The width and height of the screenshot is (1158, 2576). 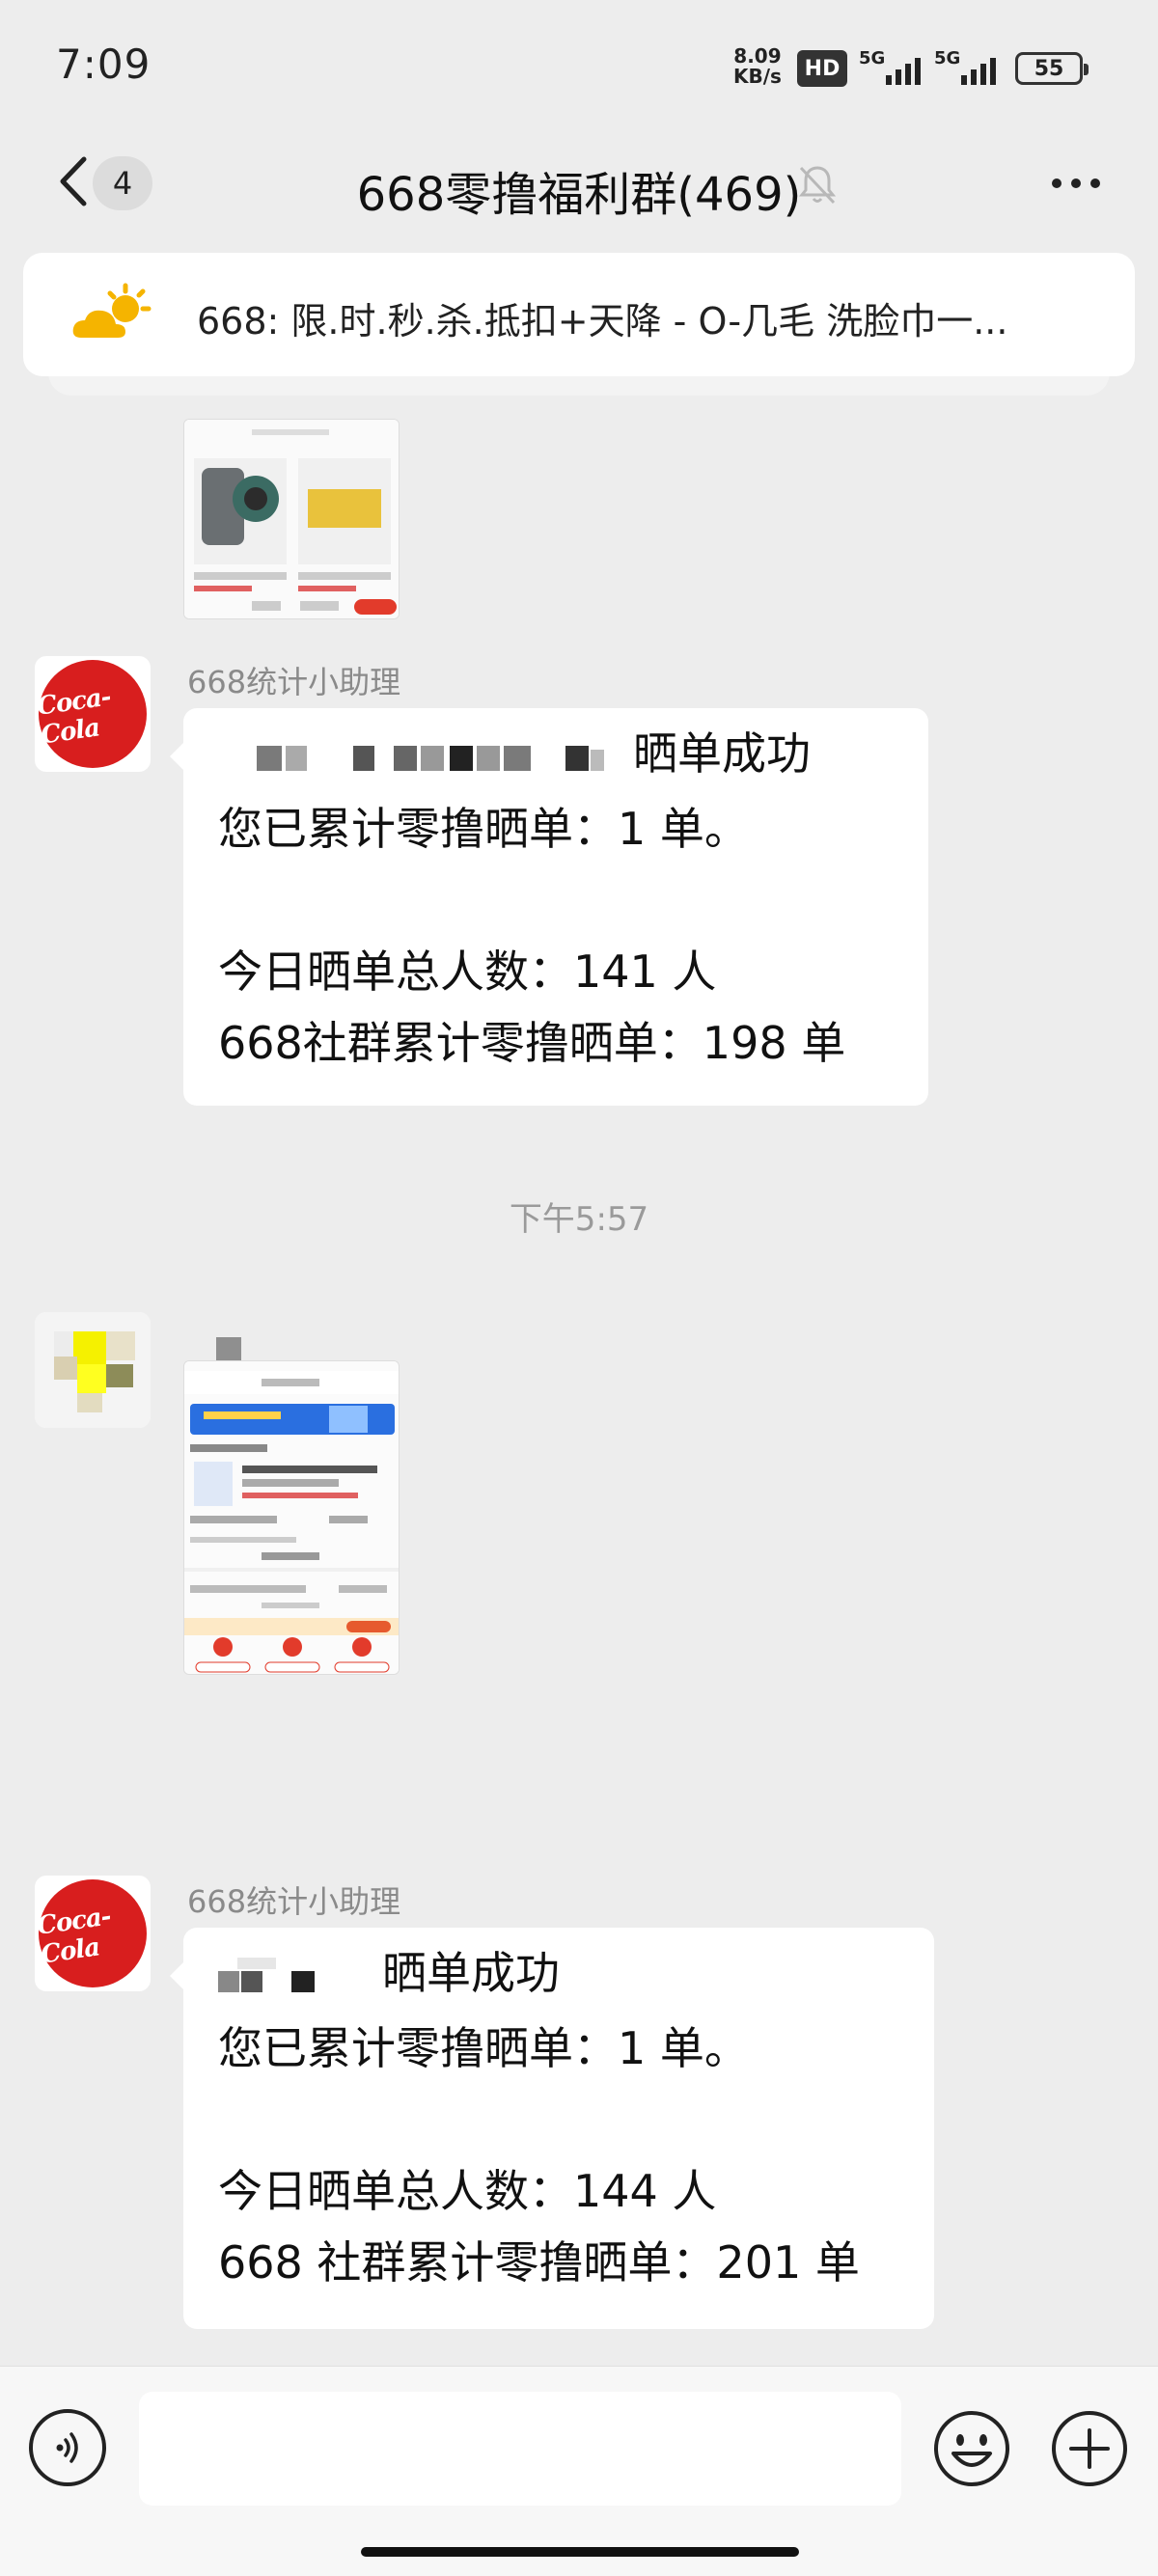 What do you see at coordinates (520, 2449) in the screenshot?
I see `message-input` at bounding box center [520, 2449].